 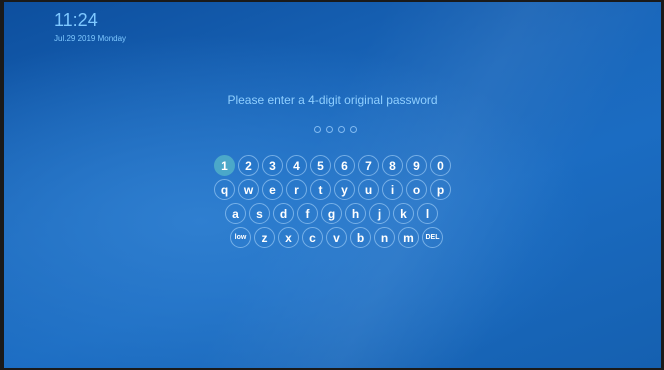 I want to click on key-8: 8, so click(x=392, y=165).